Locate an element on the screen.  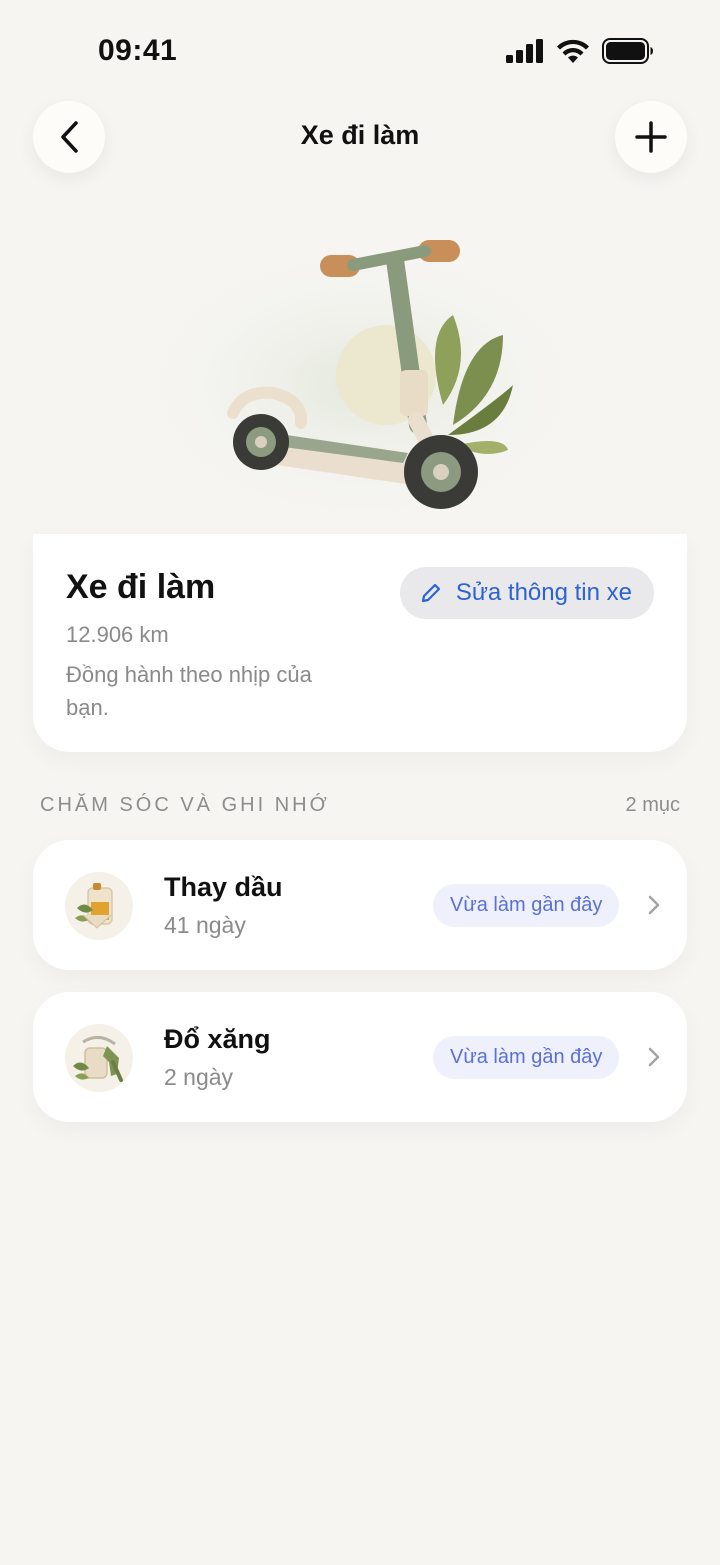
item-subtitle: 41 ngày is located at coordinates (205, 925).